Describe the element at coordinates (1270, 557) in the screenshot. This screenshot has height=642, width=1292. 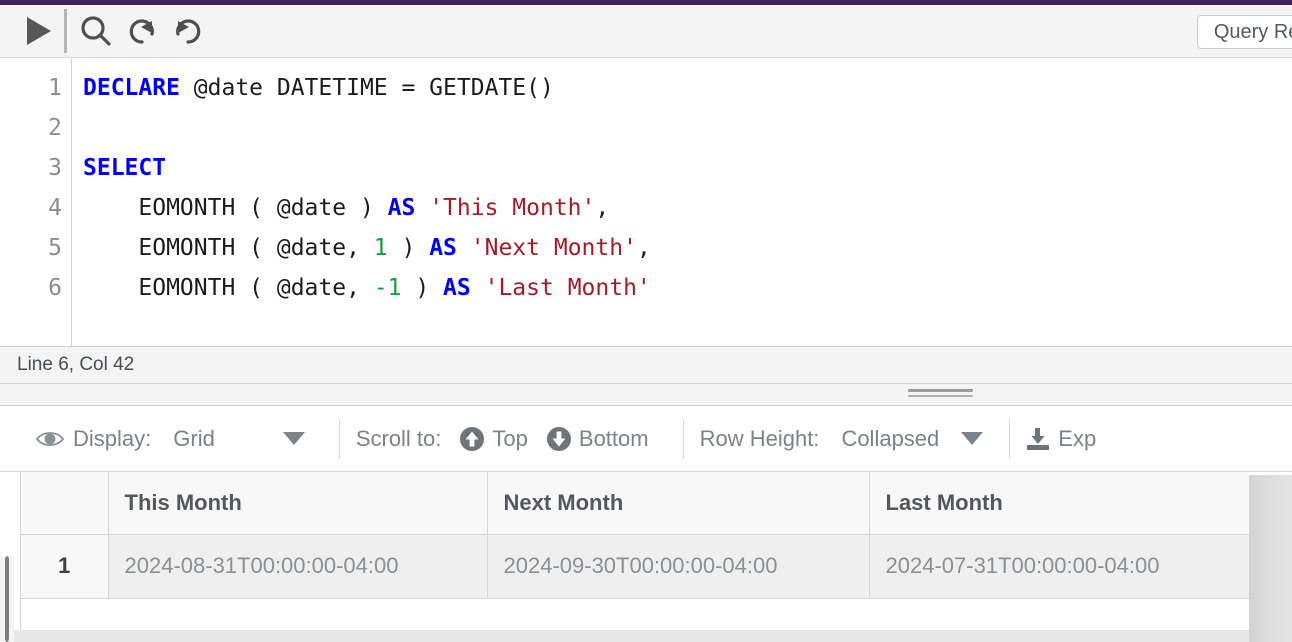
I see `grid-right-overflow-shadow` at that location.